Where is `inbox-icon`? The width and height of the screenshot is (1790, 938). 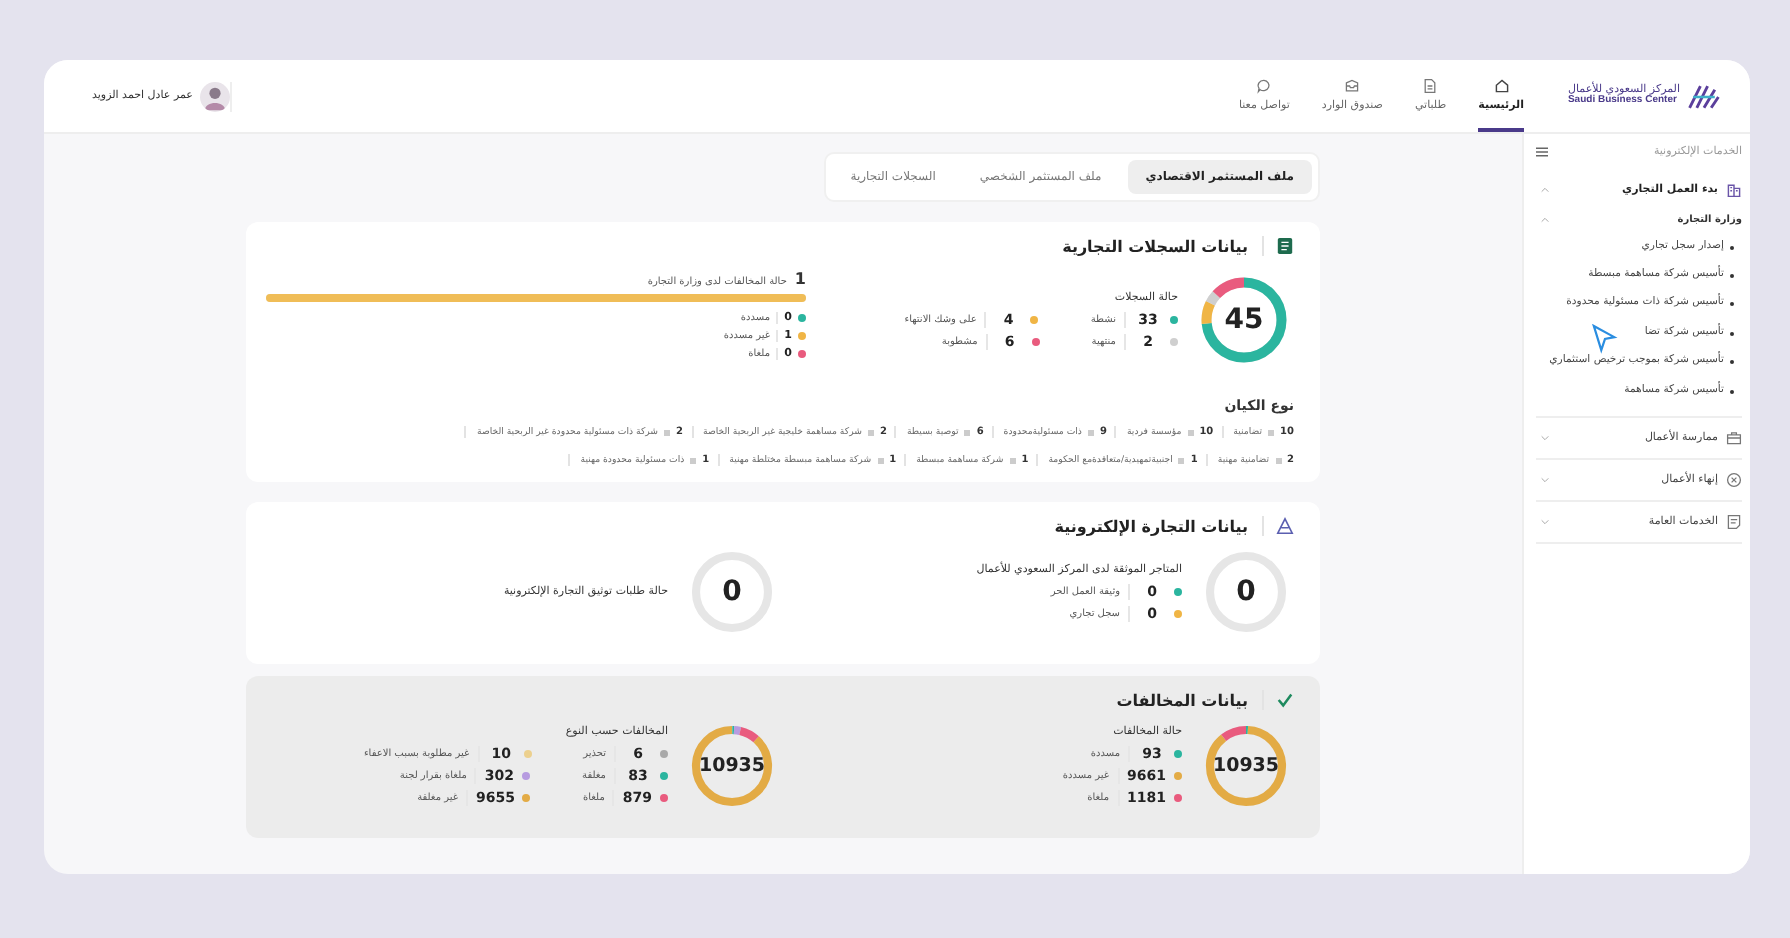 inbox-icon is located at coordinates (1352, 85).